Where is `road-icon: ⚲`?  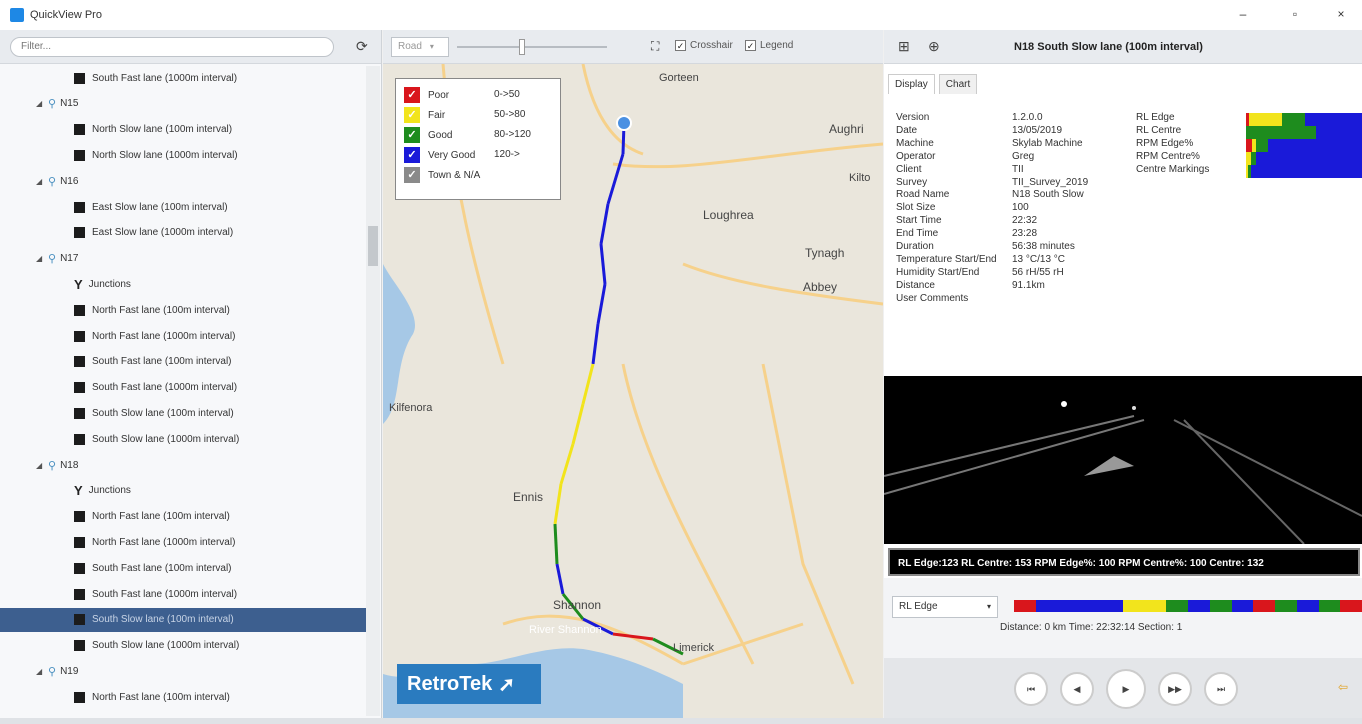
road-icon: ⚲ is located at coordinates (52, 259).